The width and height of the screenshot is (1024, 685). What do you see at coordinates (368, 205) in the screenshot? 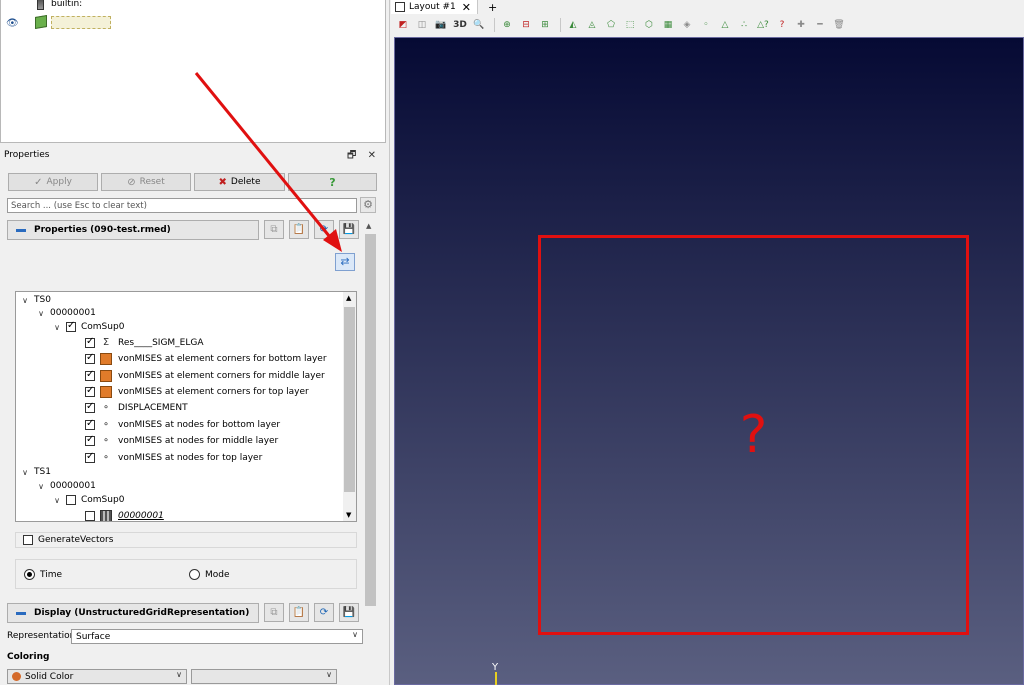
I see `gear-icon: ⚙` at bounding box center [368, 205].